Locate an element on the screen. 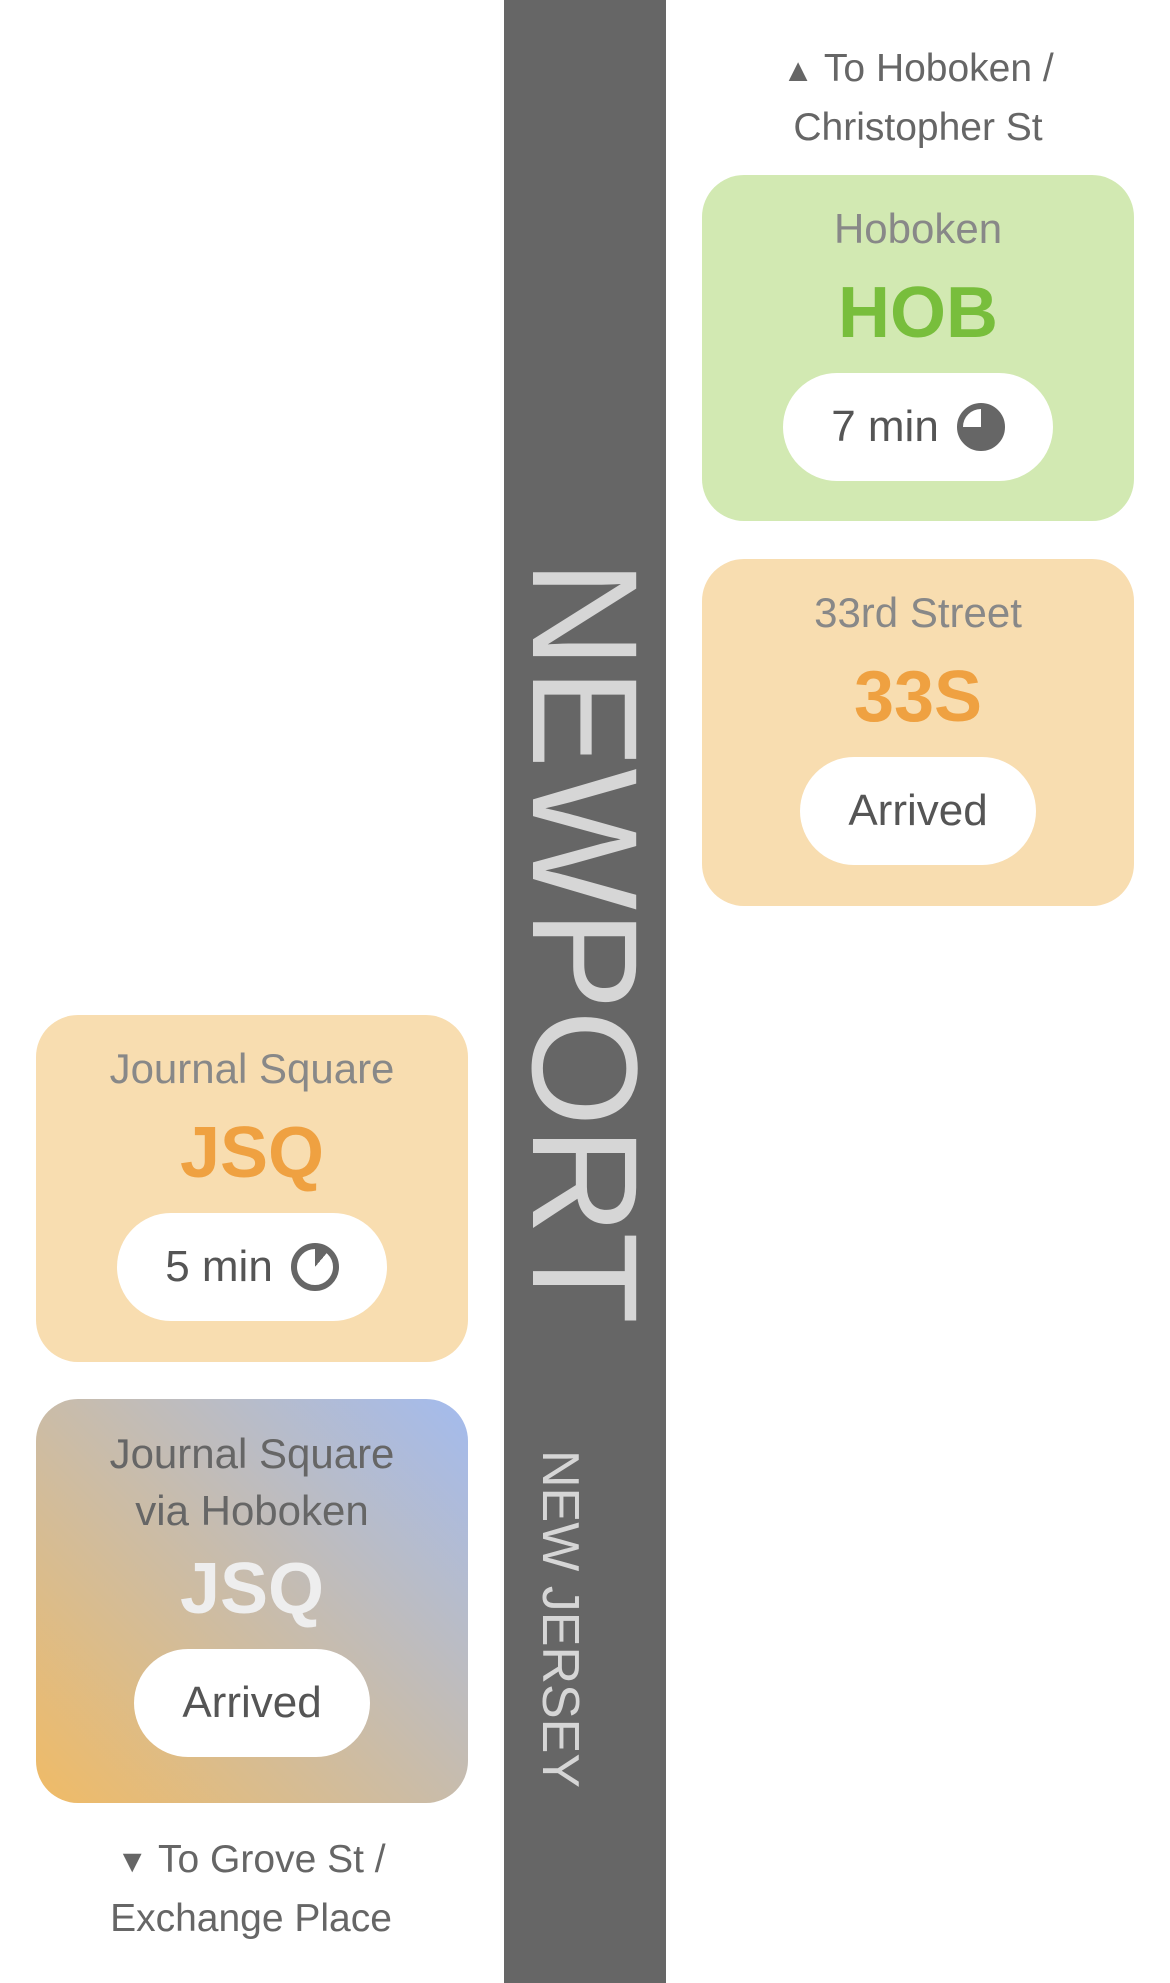 The height and width of the screenshot is (1983, 1170). station-name: NEWPORT is located at coordinates (585, 942).